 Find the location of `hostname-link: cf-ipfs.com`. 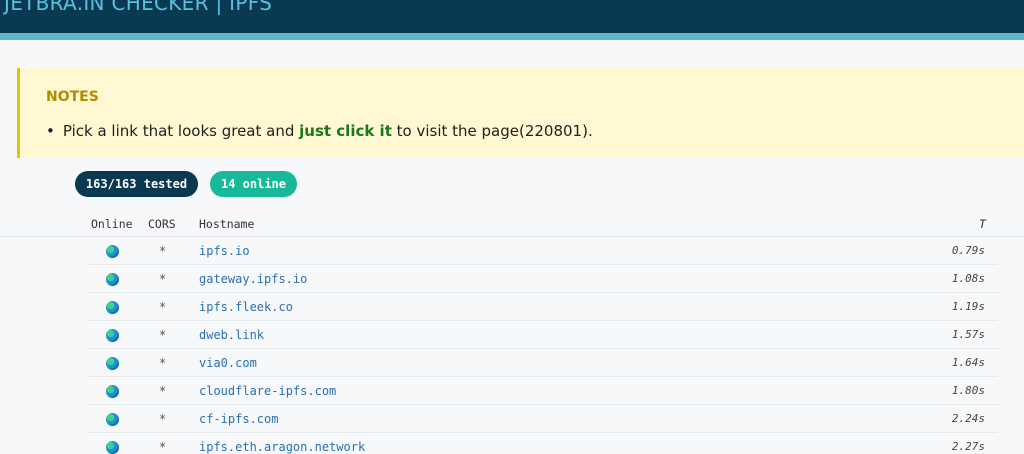

hostname-link: cf-ipfs.com is located at coordinates (238, 419).